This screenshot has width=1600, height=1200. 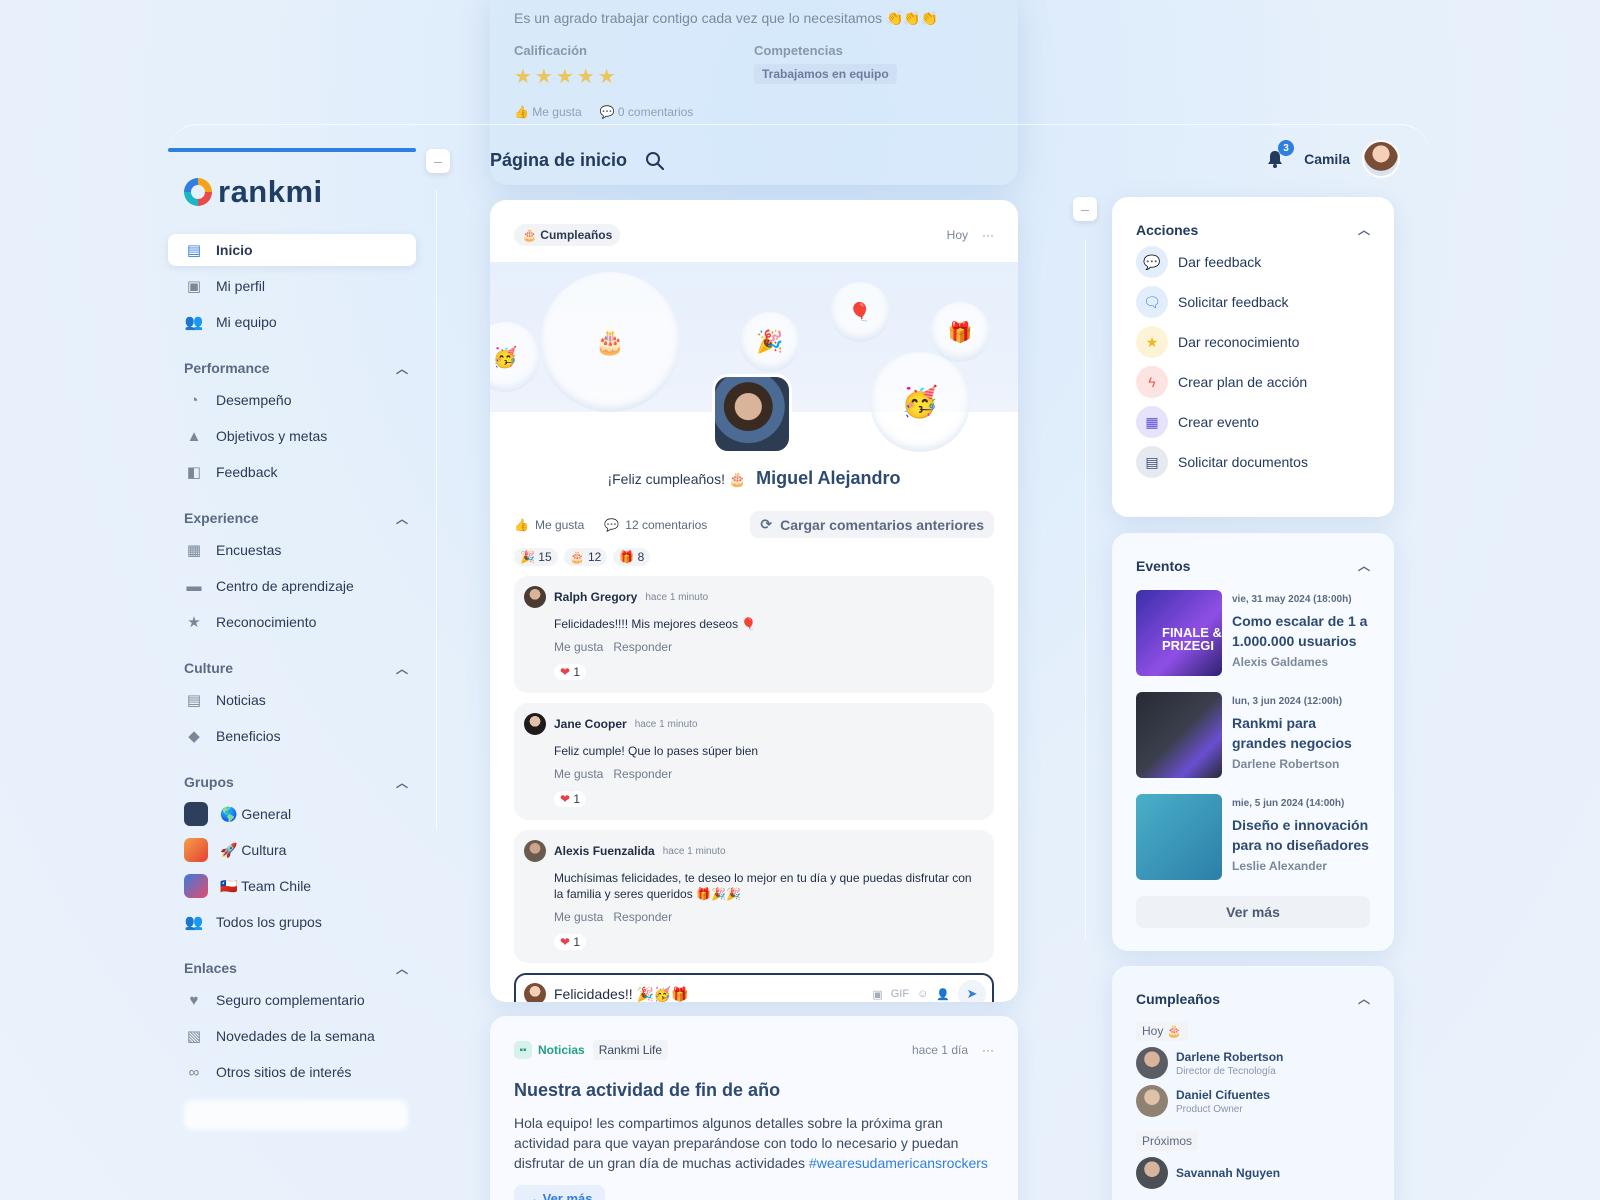 What do you see at coordinates (898, 1163) in the screenshot?
I see `news-hashtag: #wearesudamericansrockers` at bounding box center [898, 1163].